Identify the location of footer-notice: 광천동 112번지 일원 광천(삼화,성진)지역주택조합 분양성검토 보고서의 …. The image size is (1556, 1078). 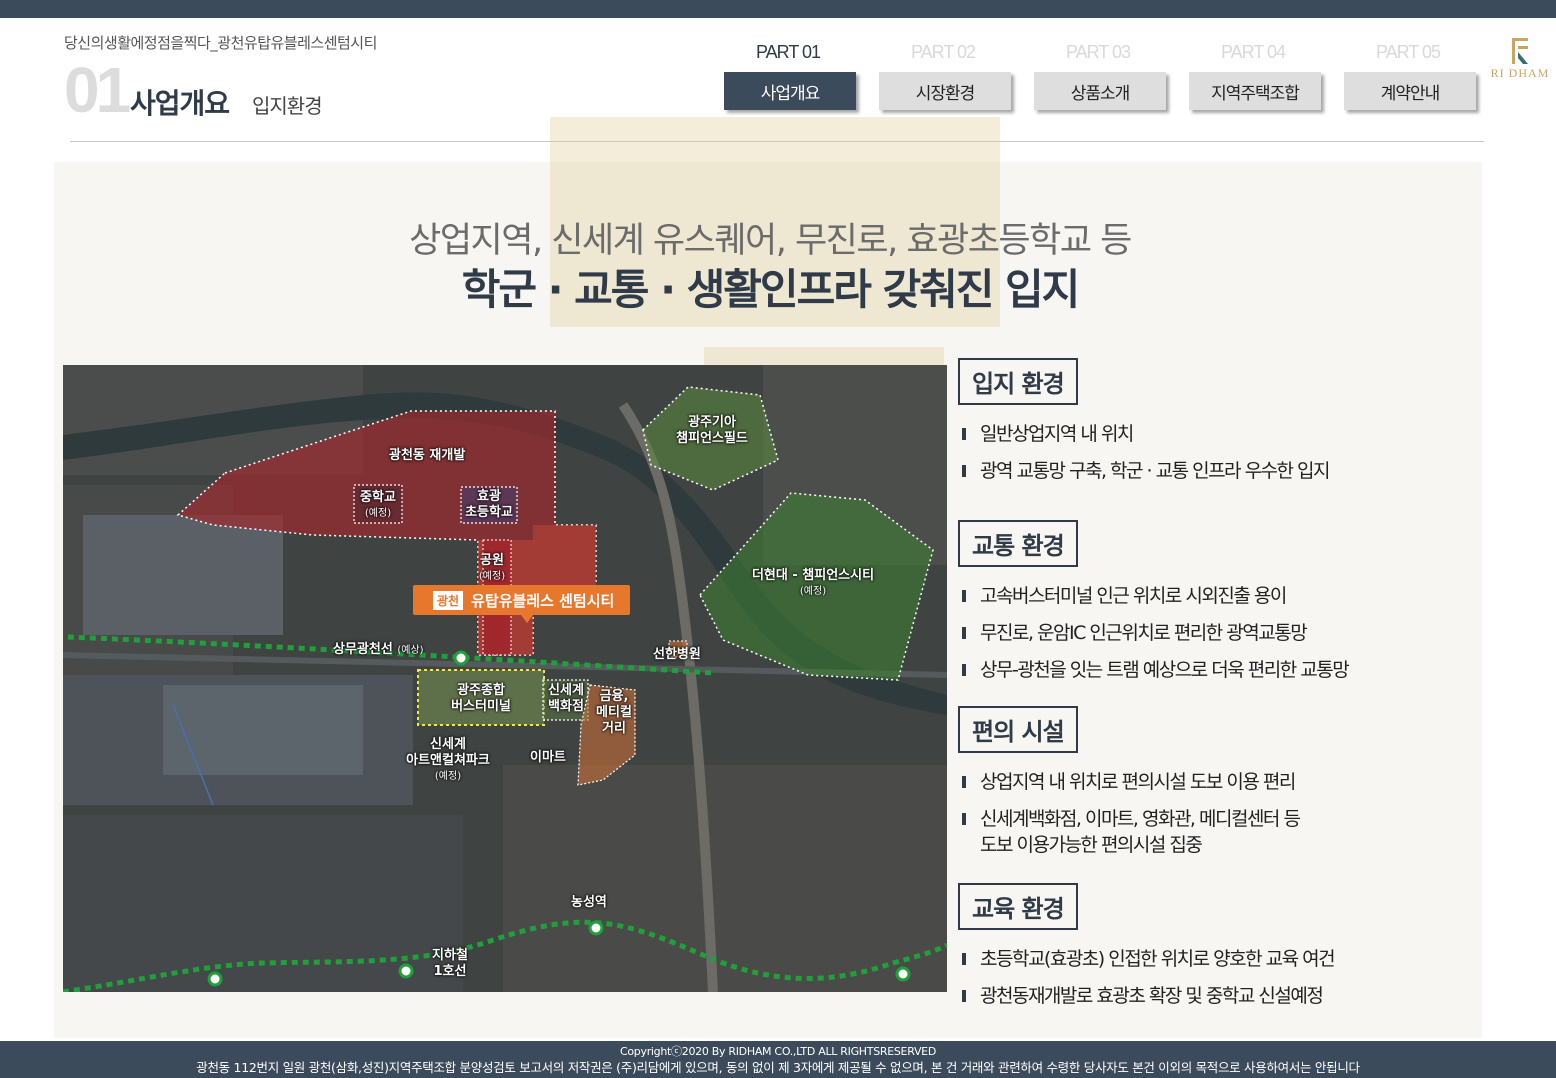
(778, 1067).